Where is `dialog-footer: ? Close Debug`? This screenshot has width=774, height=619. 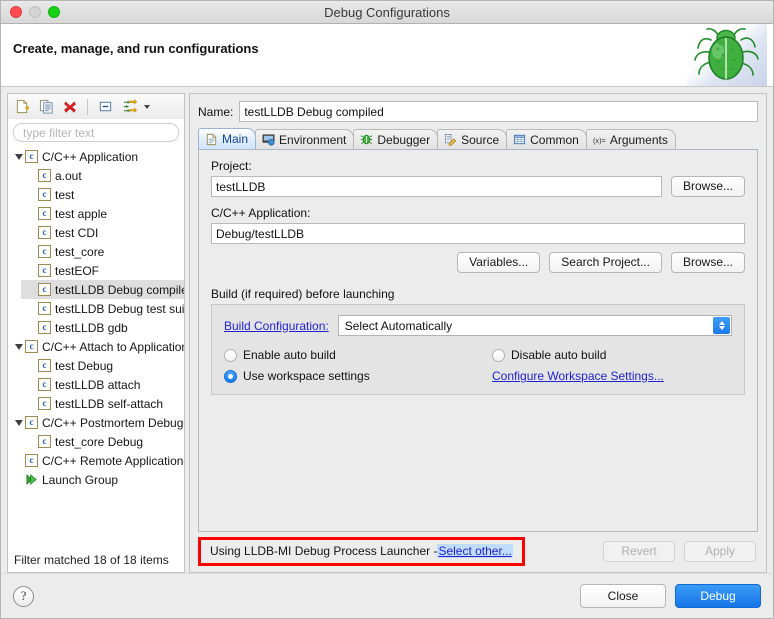
dialog-footer: ? Close Debug is located at coordinates (387, 595).